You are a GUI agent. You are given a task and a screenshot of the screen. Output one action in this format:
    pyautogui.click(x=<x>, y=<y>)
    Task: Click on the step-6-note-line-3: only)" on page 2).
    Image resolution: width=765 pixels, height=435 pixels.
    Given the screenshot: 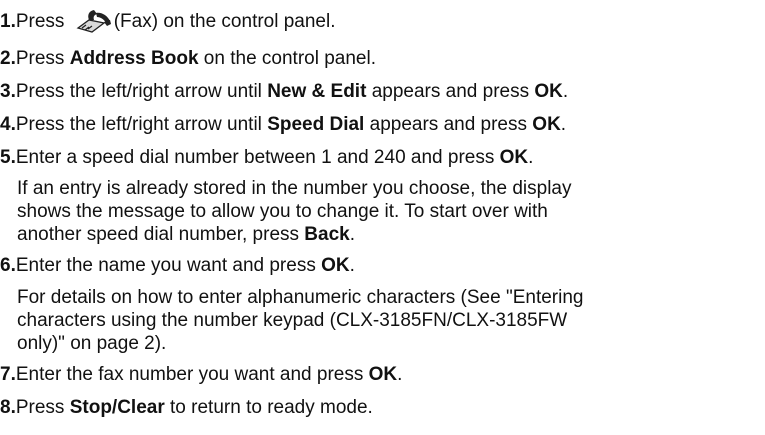 What is the action you would take?
    pyautogui.click(x=92, y=343)
    